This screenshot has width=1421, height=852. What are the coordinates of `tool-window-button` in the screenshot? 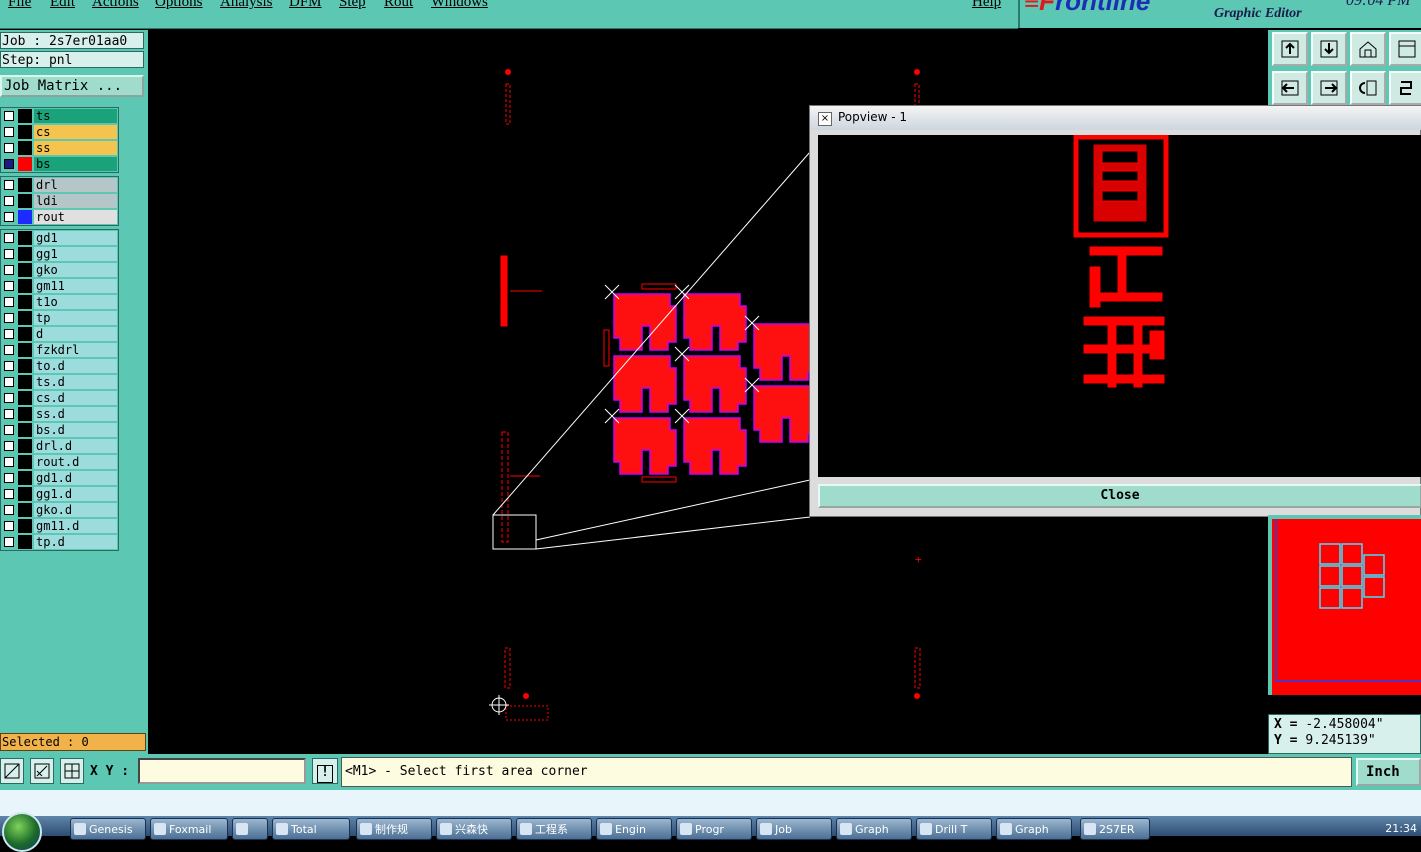 It's located at (1405, 49).